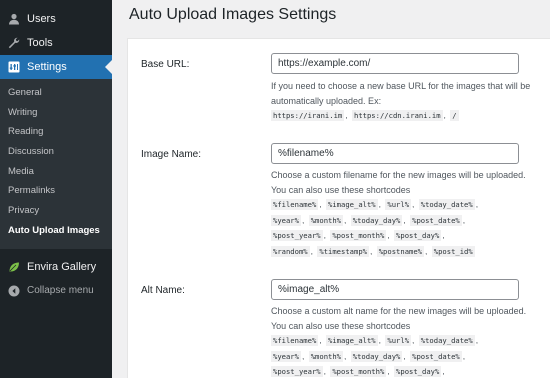  I want to click on leaf-icon, so click(14, 267).